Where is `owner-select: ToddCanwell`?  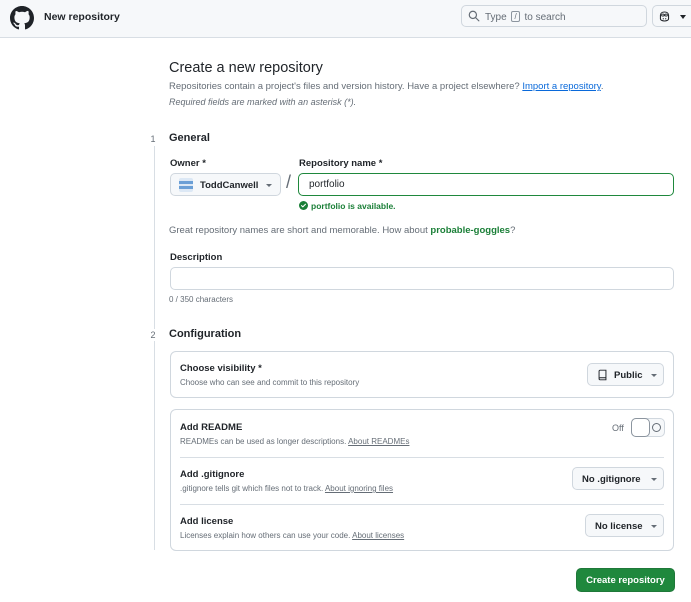
owner-select: ToddCanwell is located at coordinates (225, 184).